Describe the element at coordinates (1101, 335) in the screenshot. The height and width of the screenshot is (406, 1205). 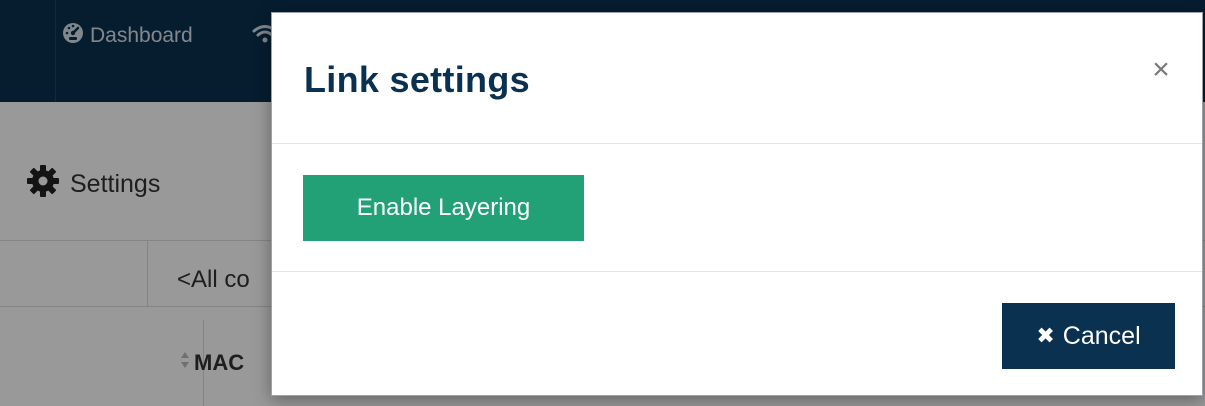
I see `cancel-button-label: Cancel` at that location.